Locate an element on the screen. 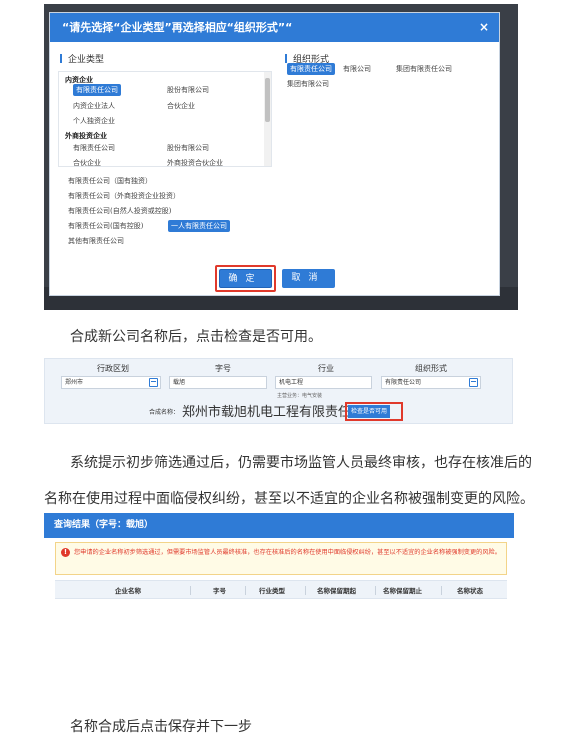 Image resolution: width=577 pixels, height=751 pixels. main-business-hint: 主营业务：电气安装 is located at coordinates (300, 396).